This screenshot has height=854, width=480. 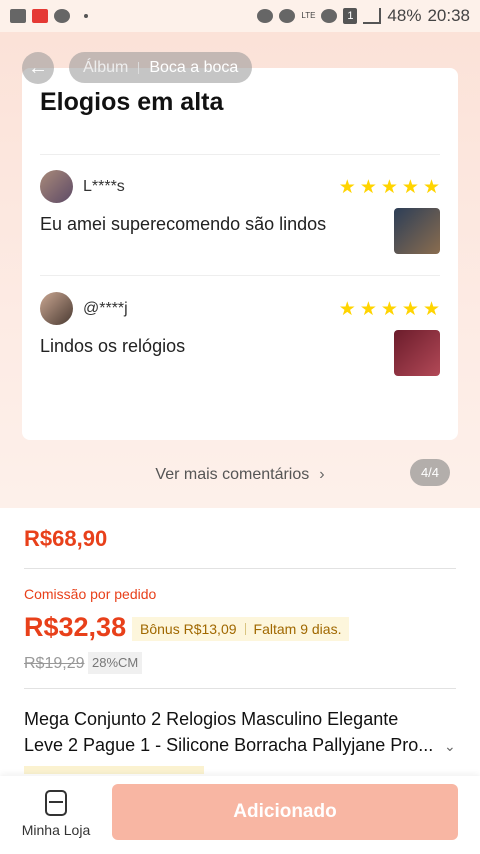 I want to click on commission-rate-badge: 28%CM, so click(x=115, y=663).